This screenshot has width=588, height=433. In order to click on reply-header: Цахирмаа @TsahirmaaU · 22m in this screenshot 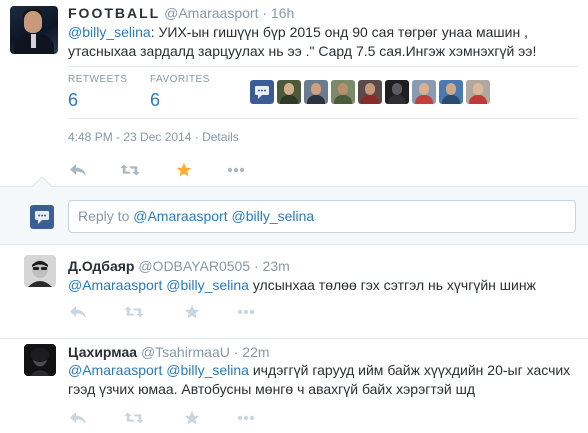, I will do `click(169, 352)`.